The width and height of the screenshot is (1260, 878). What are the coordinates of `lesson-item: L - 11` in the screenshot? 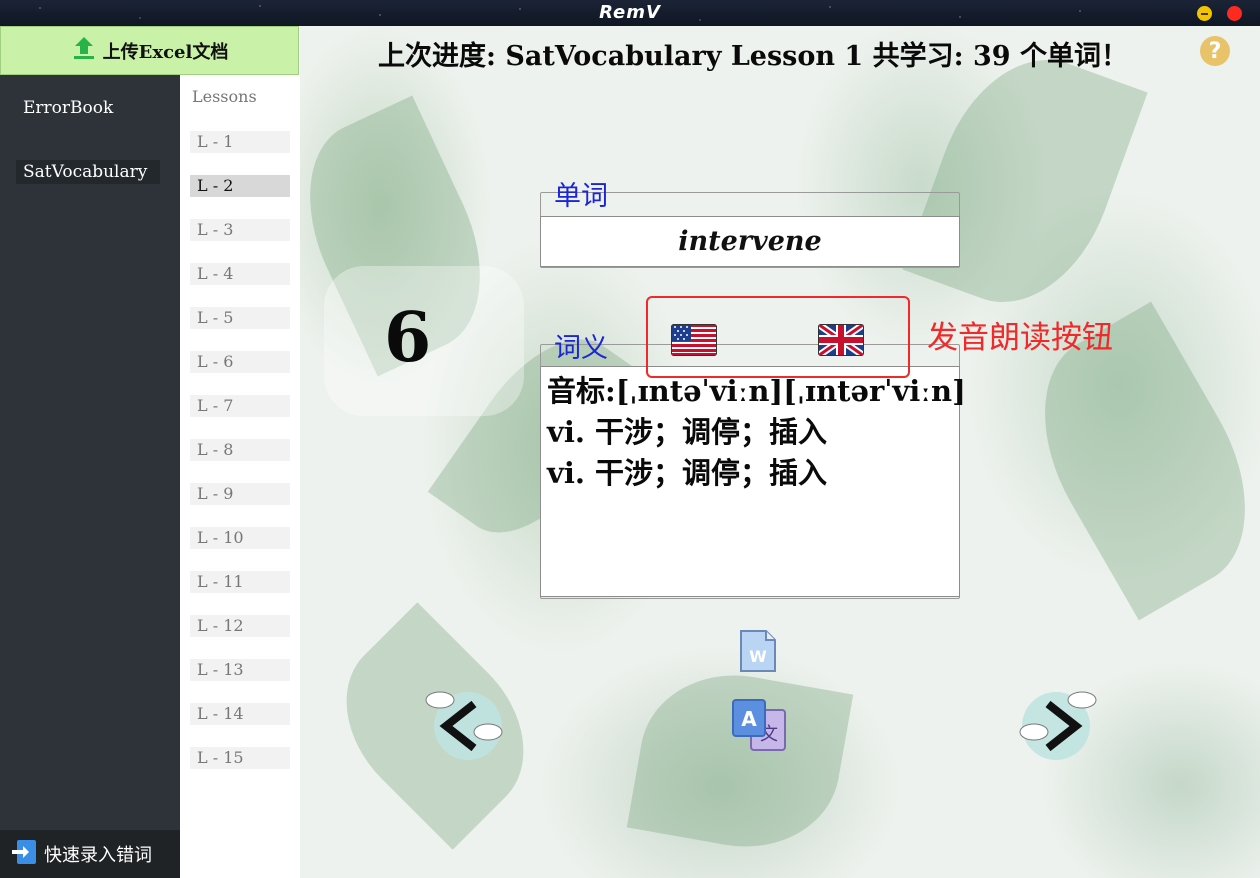 It's located at (240, 582).